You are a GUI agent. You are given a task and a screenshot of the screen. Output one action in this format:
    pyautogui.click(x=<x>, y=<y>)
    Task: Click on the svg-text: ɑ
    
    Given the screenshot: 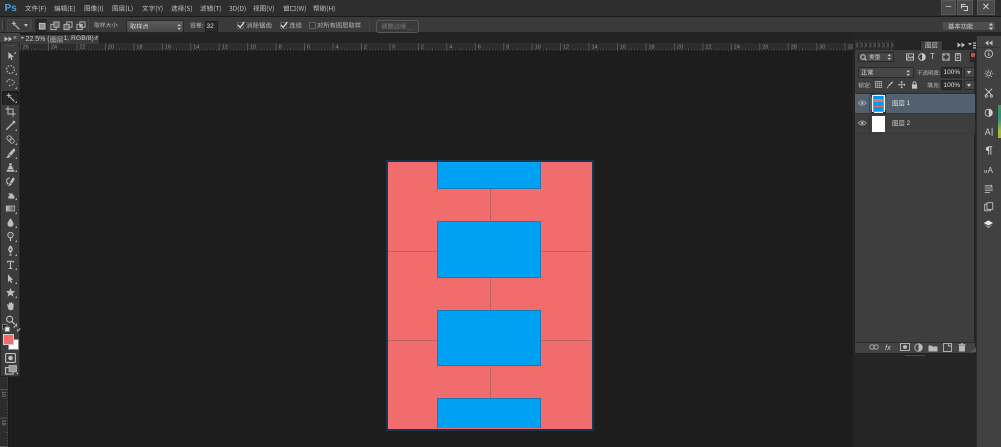 What is the action you would take?
    pyautogui.click(x=985, y=171)
    